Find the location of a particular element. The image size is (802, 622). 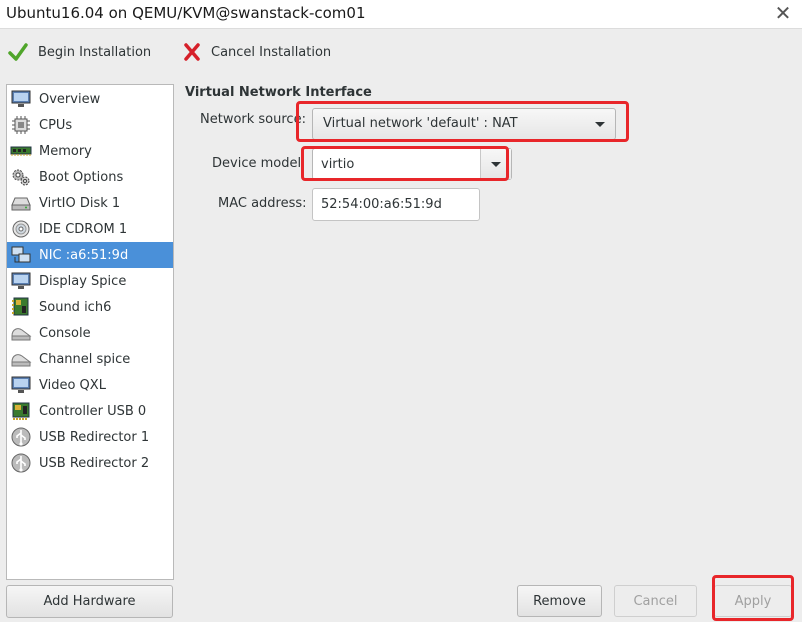

sidebar-item-sound: Sound ich6 is located at coordinates (90, 307).